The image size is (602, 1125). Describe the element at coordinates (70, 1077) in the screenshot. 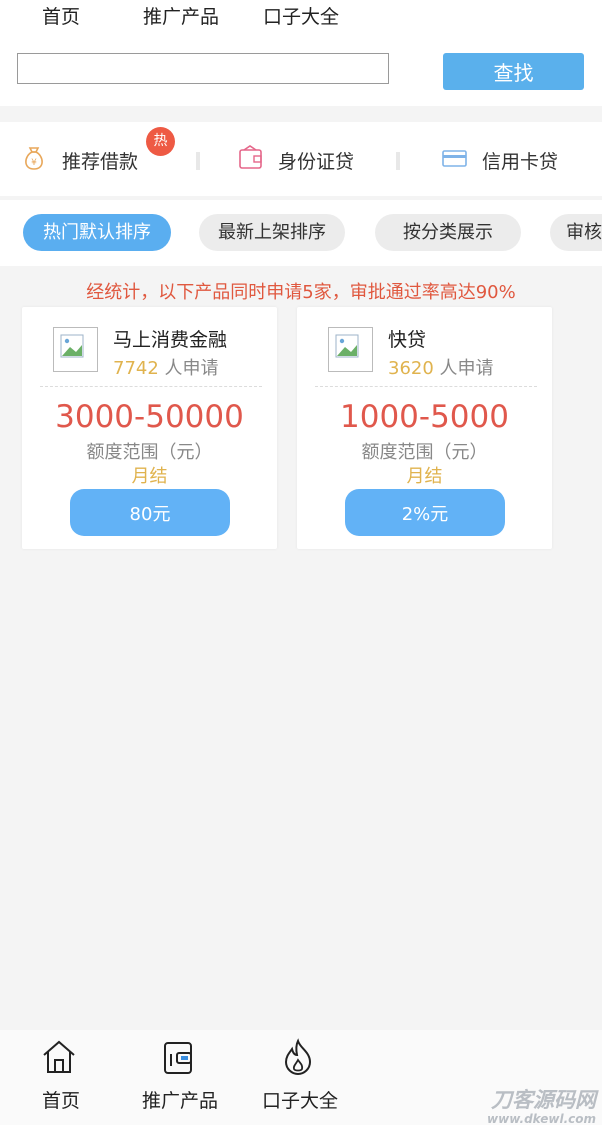

I see `bottom-nav-home: 首页` at that location.